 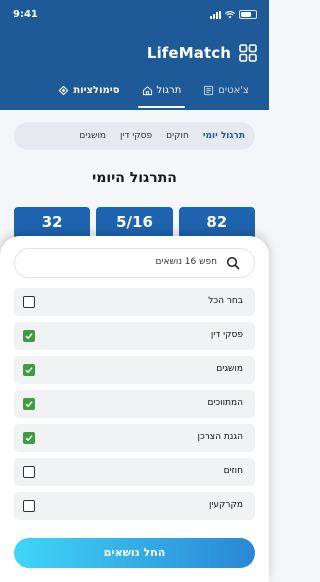 I want to click on topic-label: חוזים, so click(x=233, y=471).